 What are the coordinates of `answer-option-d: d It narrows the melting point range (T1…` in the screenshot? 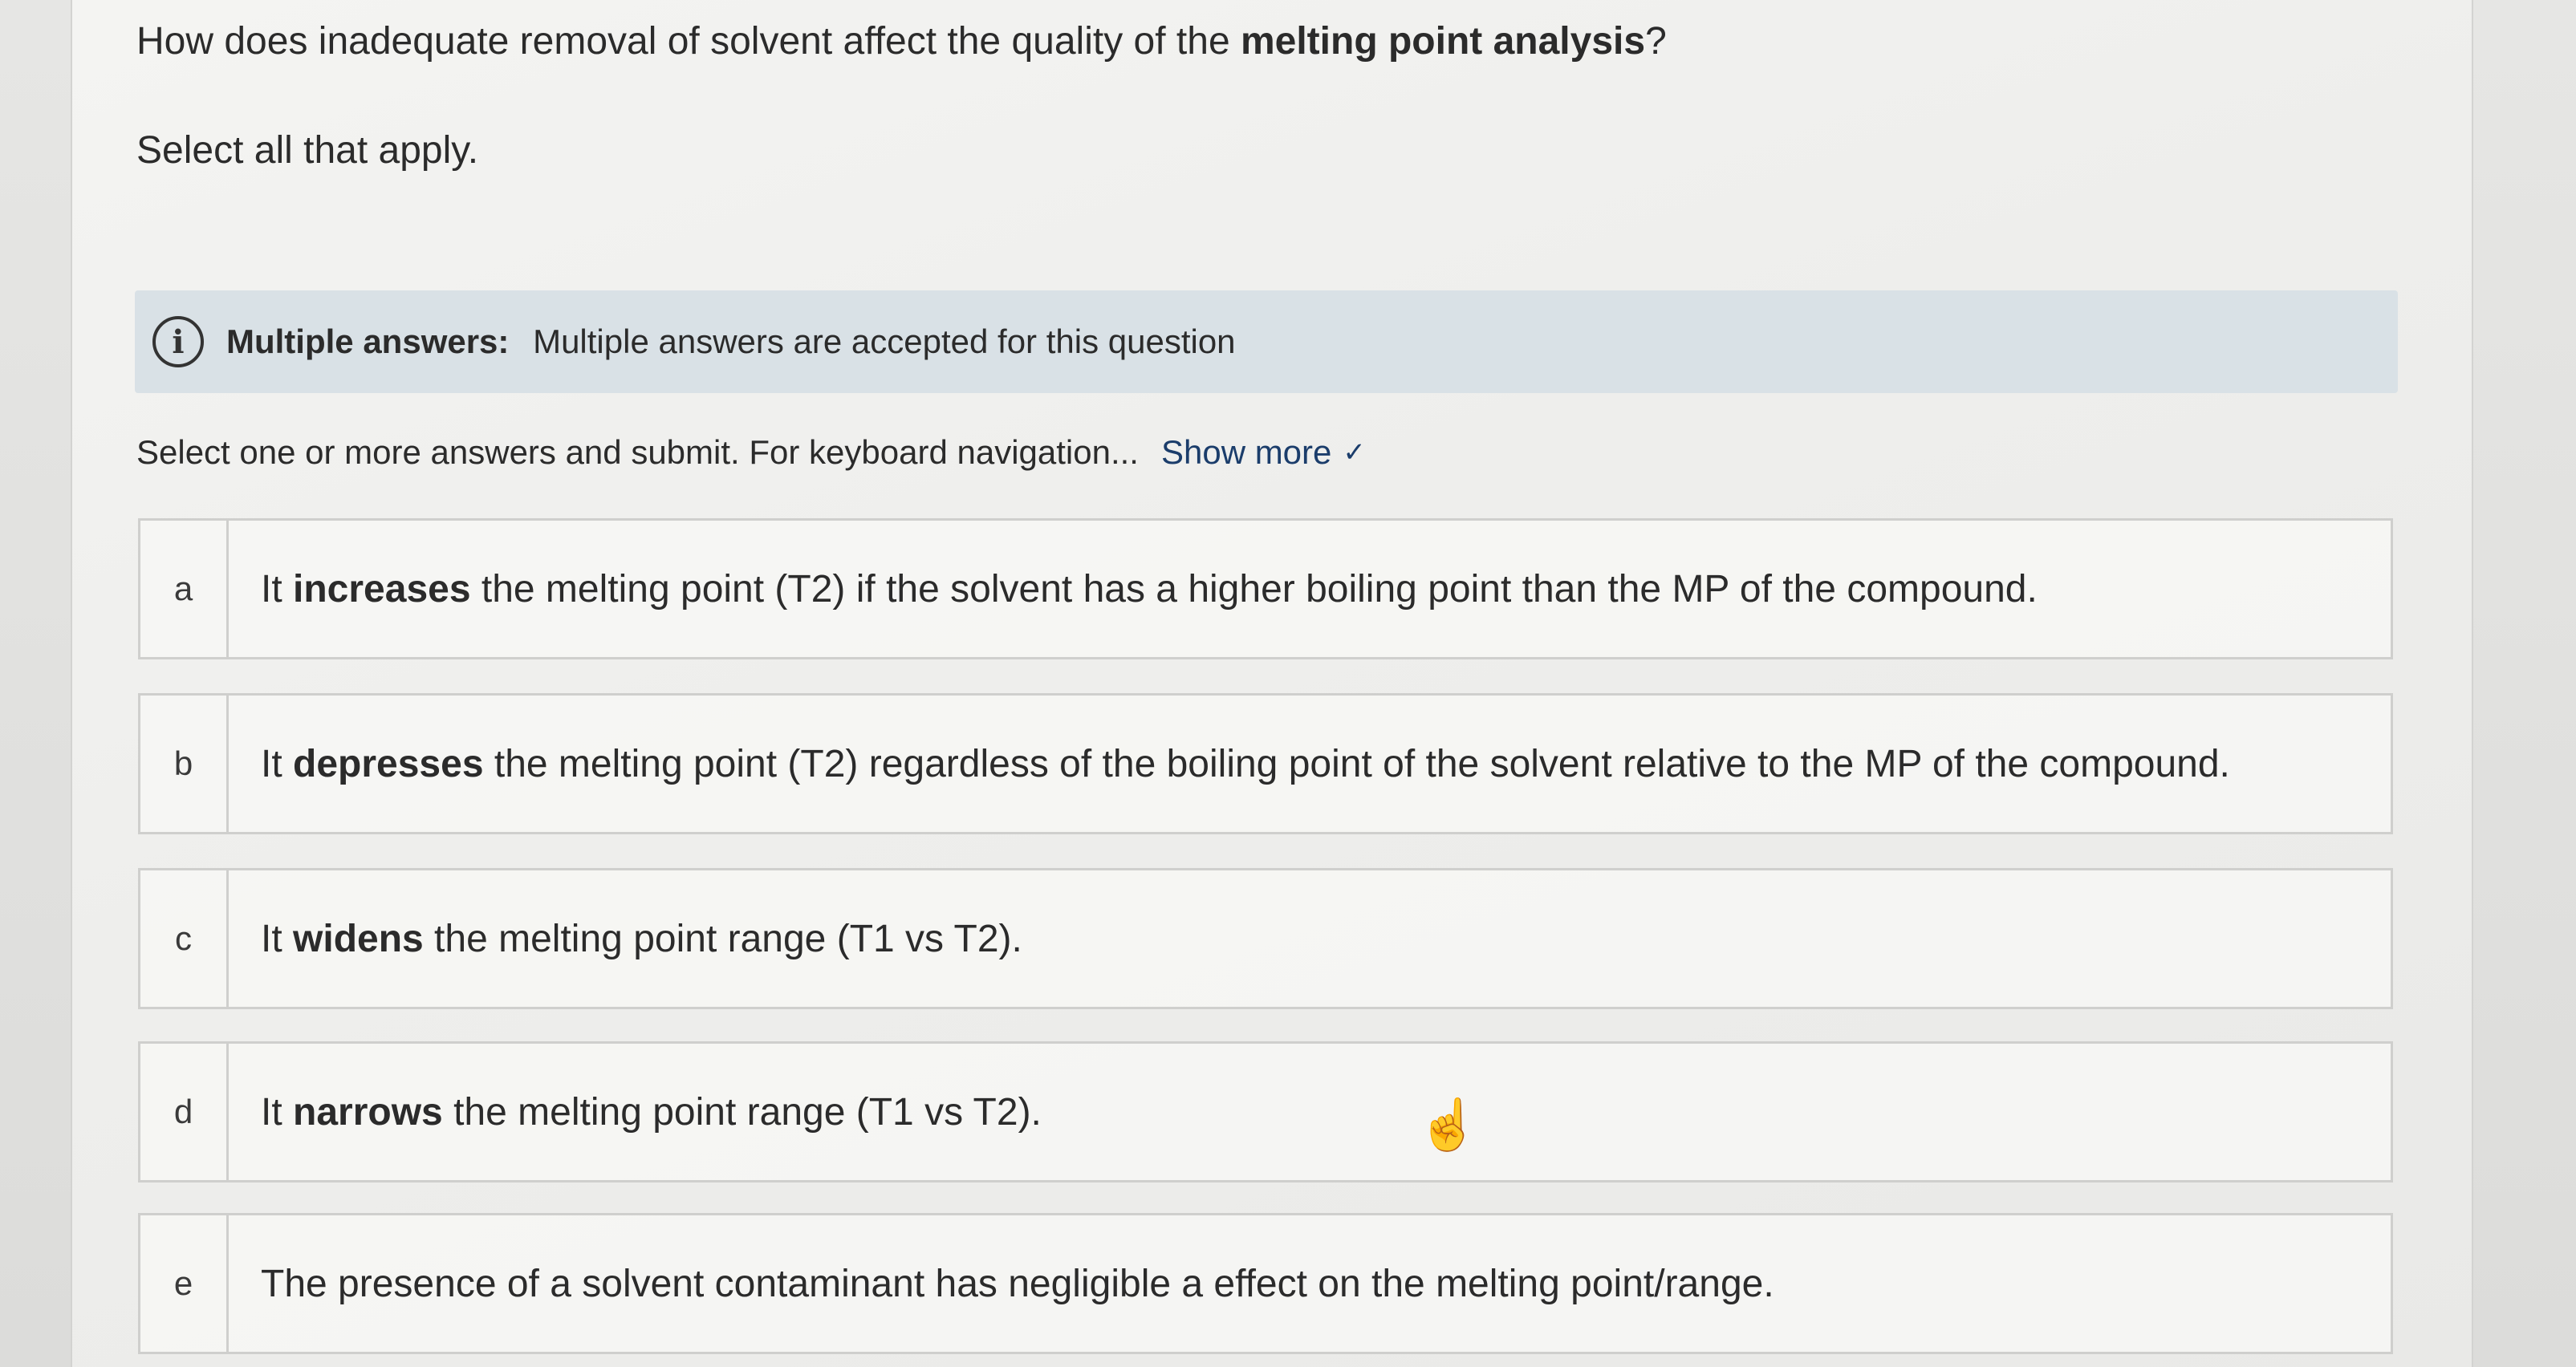 It's located at (1265, 1111).